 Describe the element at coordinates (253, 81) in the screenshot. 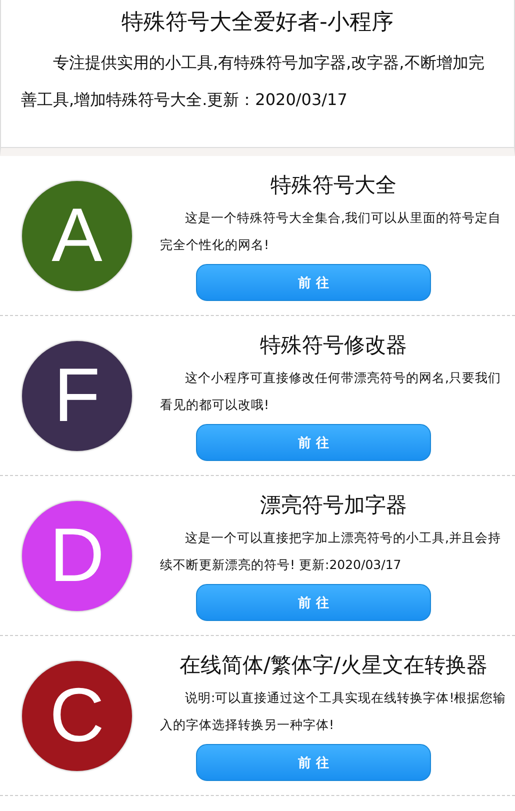

I see `intro-text: 专注提供实用的小工具,有特殊符号加字器,改字器,不断增加完善工具,增加特殊符号大全.更新：2020/03/17` at that location.